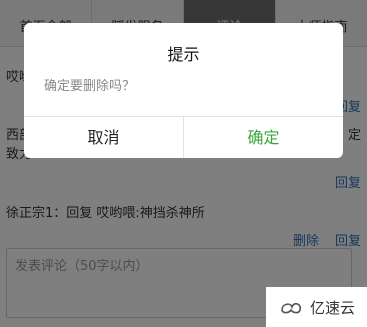  What do you see at coordinates (291, 308) in the screenshot?
I see `cloud-logo-icon` at bounding box center [291, 308].